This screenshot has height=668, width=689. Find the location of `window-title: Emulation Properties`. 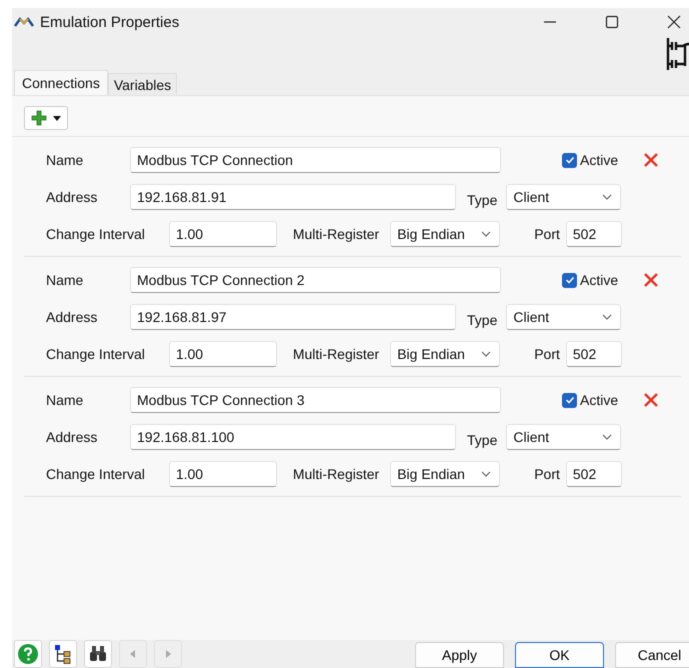

window-title: Emulation Properties is located at coordinates (110, 22).